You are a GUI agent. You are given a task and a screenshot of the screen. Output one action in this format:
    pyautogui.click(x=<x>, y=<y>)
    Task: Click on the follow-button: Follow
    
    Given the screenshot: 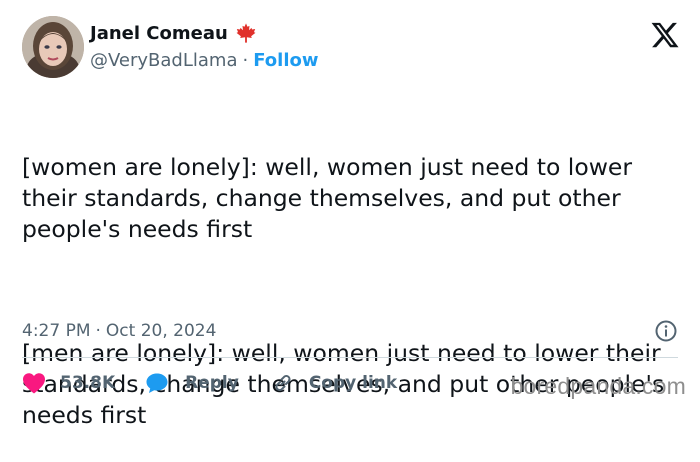 What is the action you would take?
    pyautogui.click(x=285, y=60)
    